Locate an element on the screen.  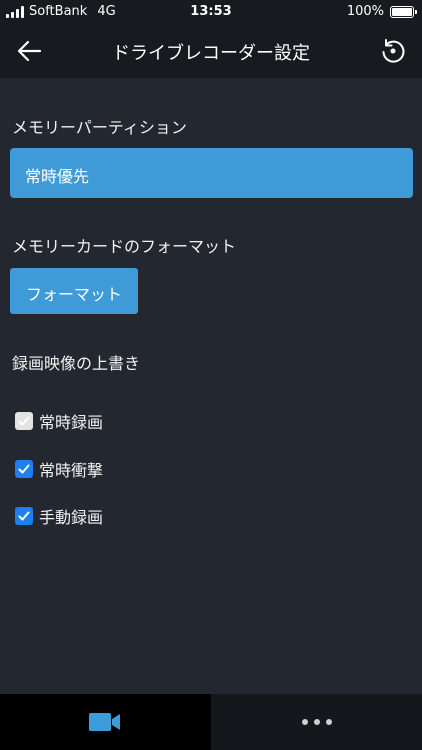
back-button is located at coordinates (30, 51).